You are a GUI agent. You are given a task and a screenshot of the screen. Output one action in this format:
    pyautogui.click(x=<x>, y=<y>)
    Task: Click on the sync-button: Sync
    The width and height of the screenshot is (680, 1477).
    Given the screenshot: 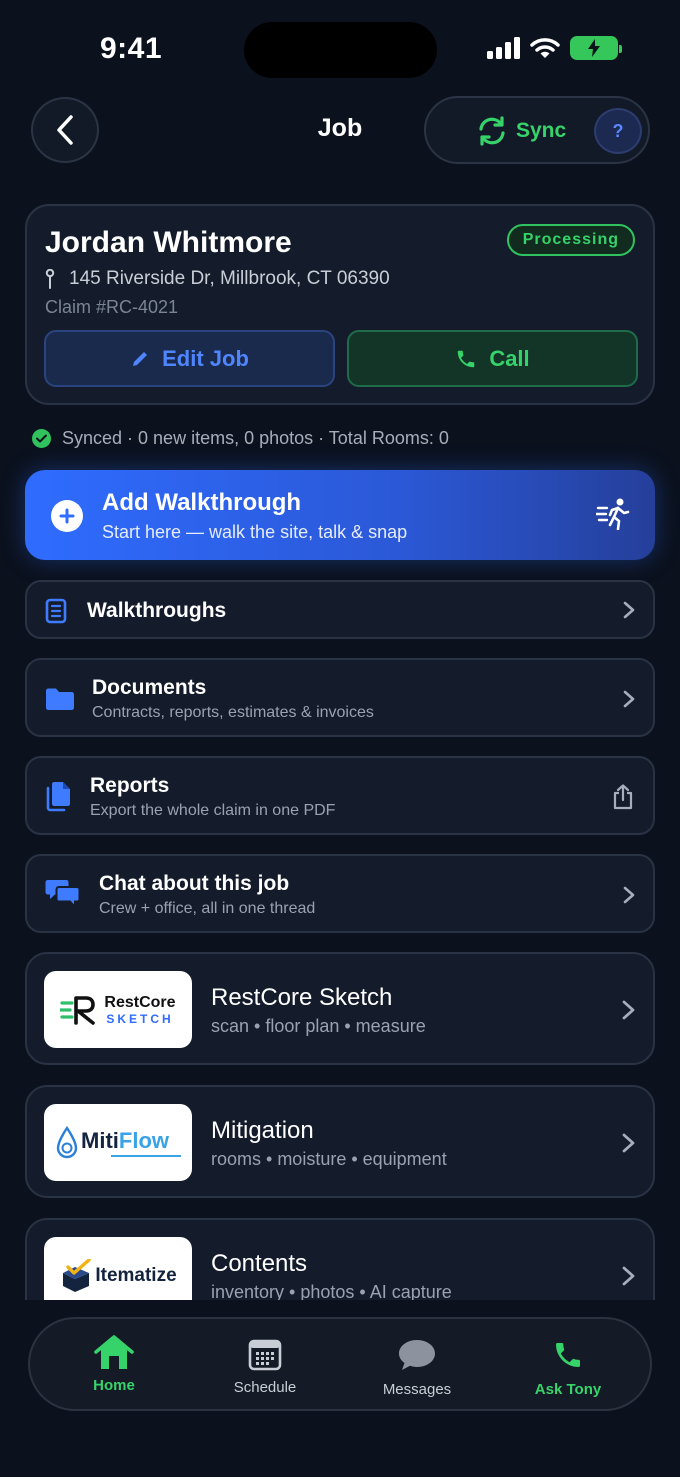 What is the action you would take?
    pyautogui.click(x=521, y=131)
    